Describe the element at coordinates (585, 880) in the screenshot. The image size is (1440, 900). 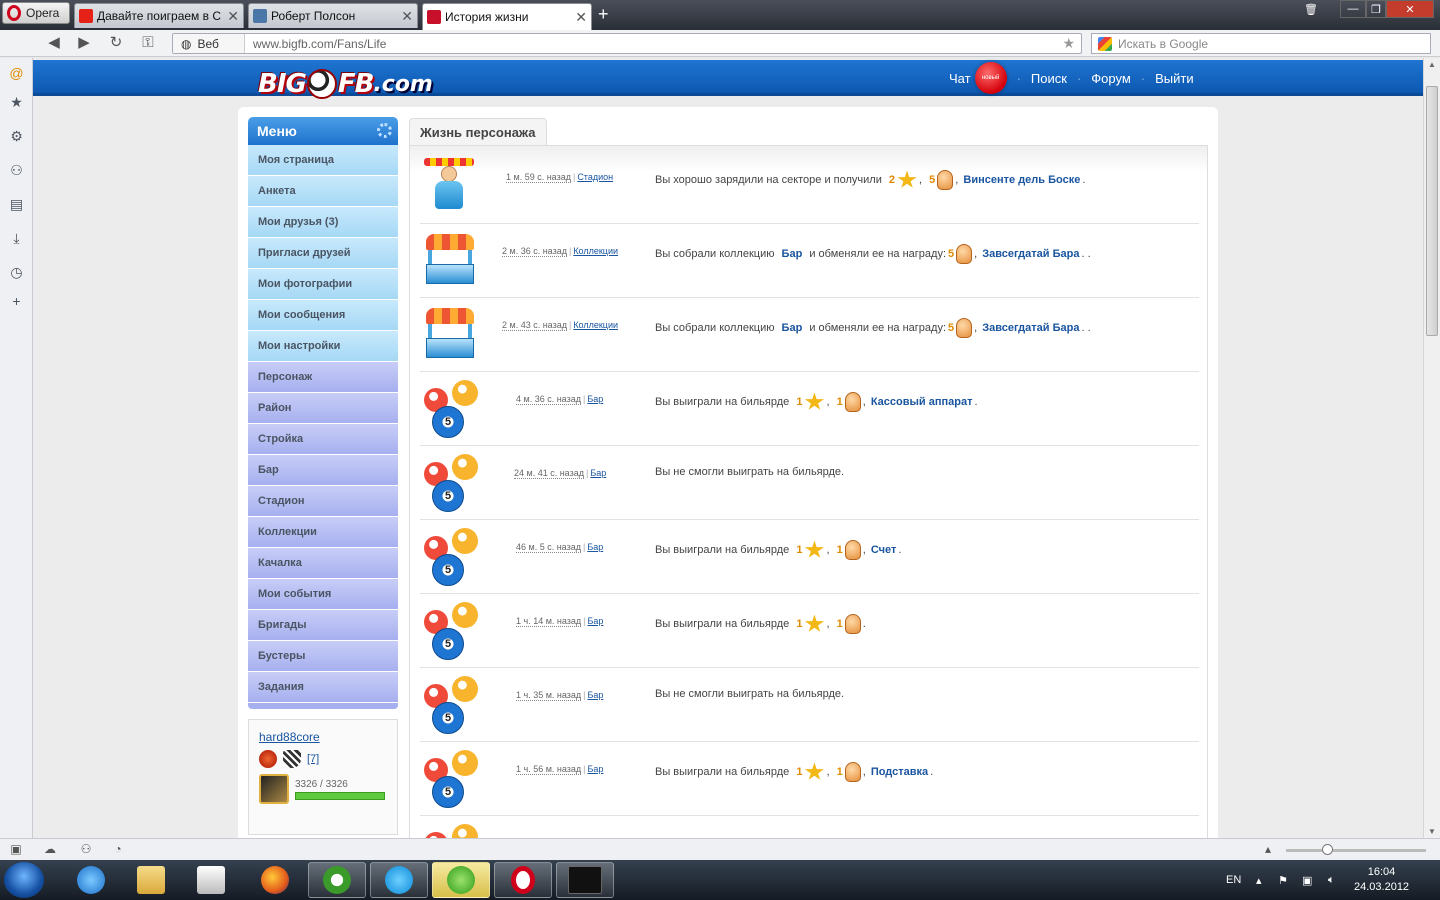
I see `app-taskbar-button` at that location.